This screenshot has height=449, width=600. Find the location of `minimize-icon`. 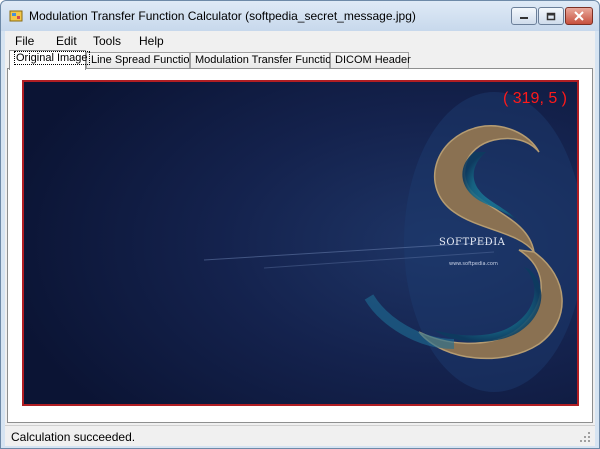

minimize-icon is located at coordinates (524, 18).